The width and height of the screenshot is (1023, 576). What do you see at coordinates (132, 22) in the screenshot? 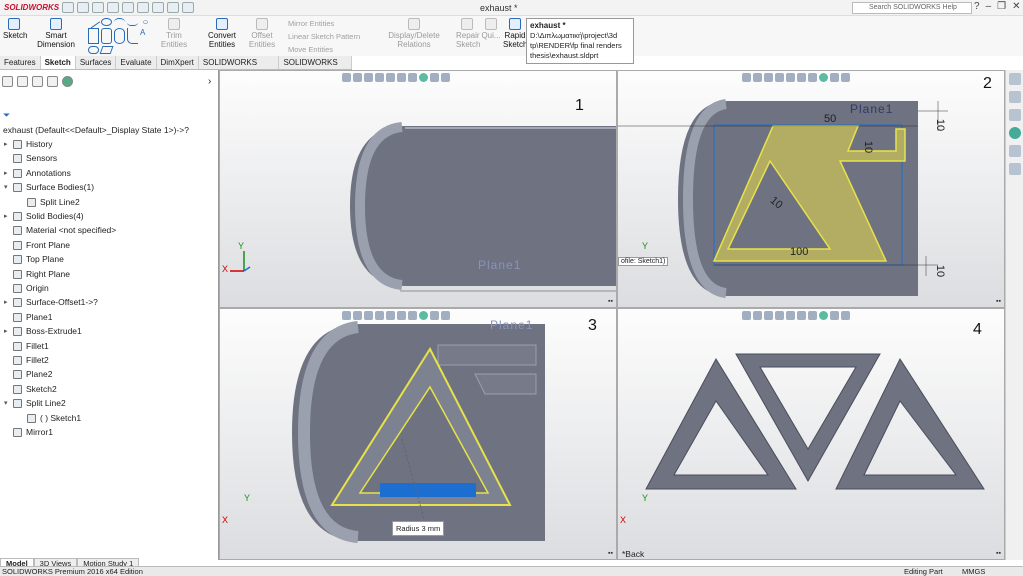
I see `spline-icon` at bounding box center [132, 22].